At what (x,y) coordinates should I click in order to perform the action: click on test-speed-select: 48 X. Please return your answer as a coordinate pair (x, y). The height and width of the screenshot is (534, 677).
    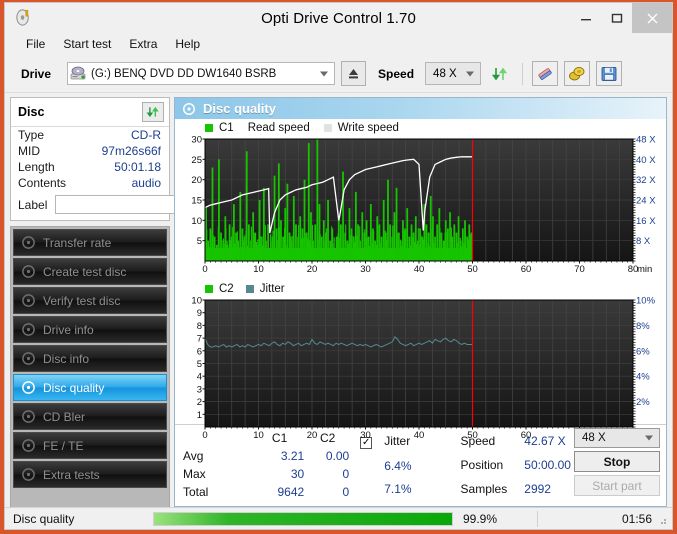
    Looking at the image, I should click on (616, 438).